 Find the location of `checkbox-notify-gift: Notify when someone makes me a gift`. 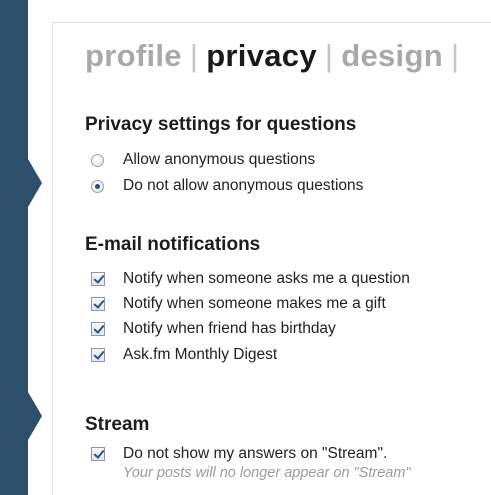

checkbox-notify-gift: Notify when someone makes me a gift is located at coordinates (238, 304).